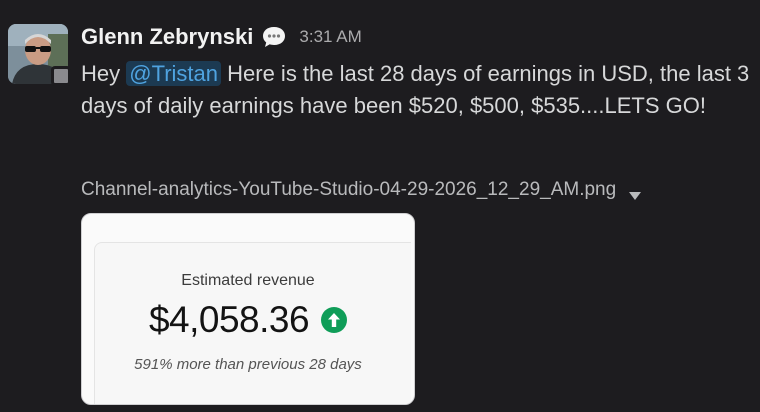  Describe the element at coordinates (330, 37) in the screenshot. I see `message-timestamp: 3:31 AM` at that location.